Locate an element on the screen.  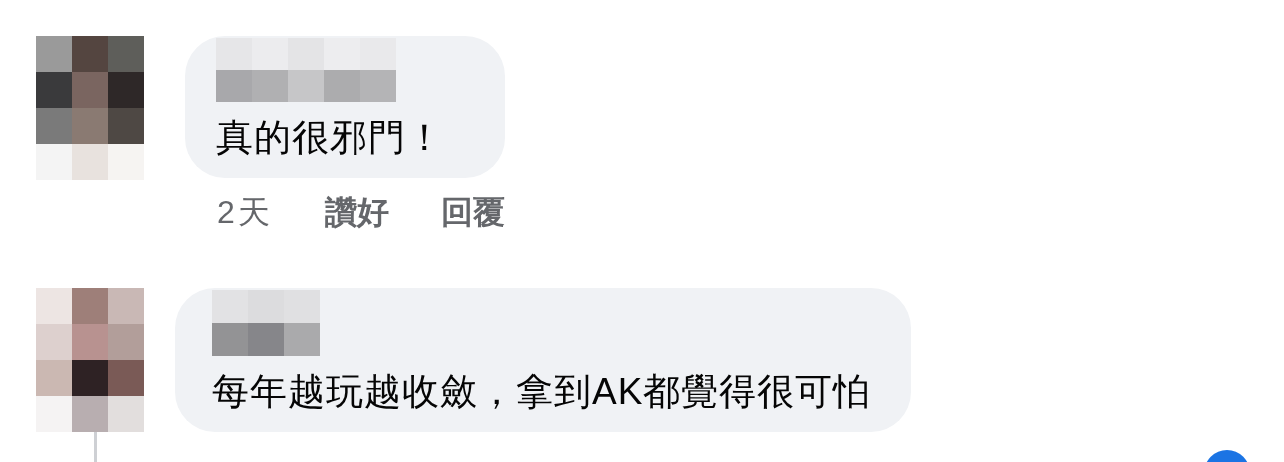
timestamp: 2天 is located at coordinates (245, 212).